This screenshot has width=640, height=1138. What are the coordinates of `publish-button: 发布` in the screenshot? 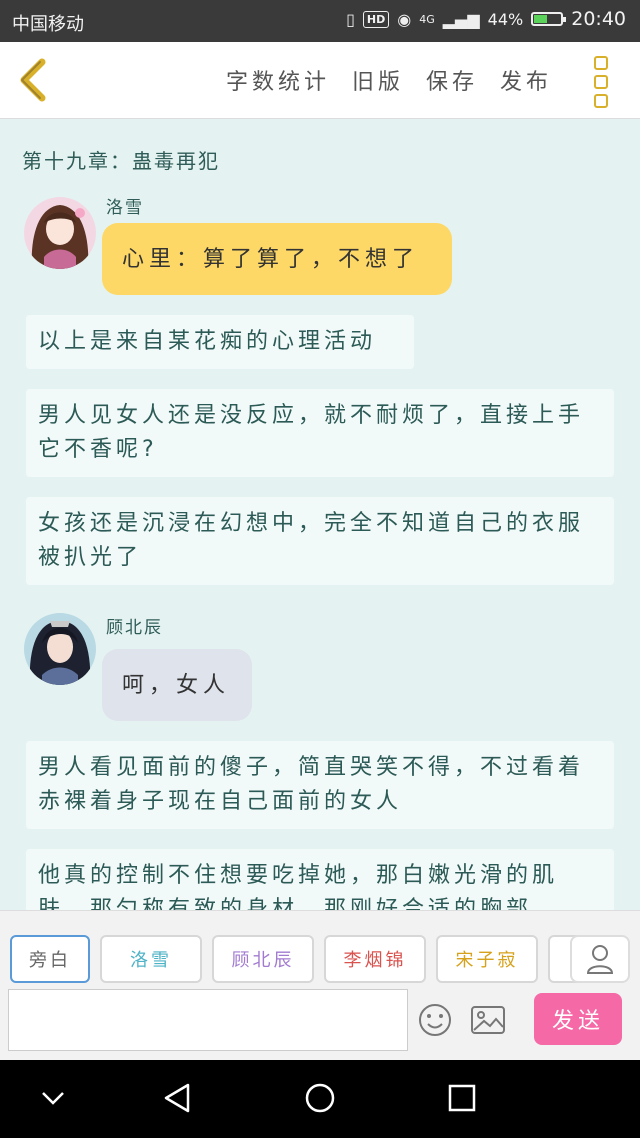 It's located at (526, 80).